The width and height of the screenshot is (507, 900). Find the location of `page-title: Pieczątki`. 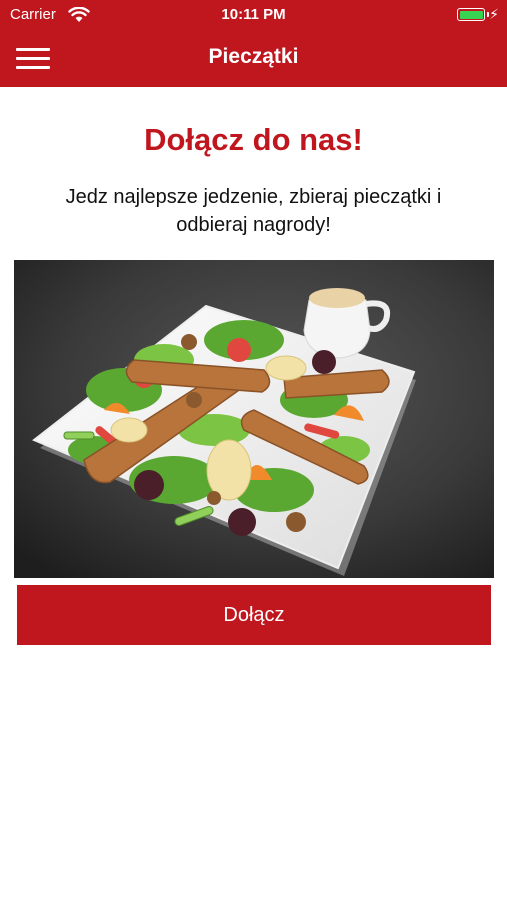

page-title: Pieczątki is located at coordinates (253, 56).